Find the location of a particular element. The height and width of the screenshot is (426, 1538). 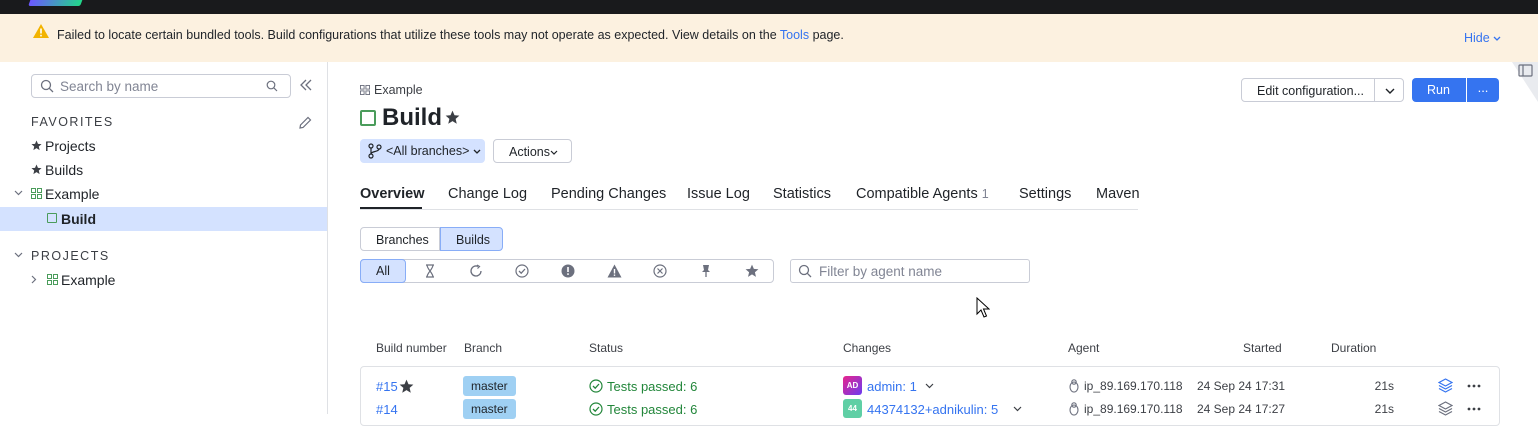

column-header-branch: Branch is located at coordinates (483, 348).